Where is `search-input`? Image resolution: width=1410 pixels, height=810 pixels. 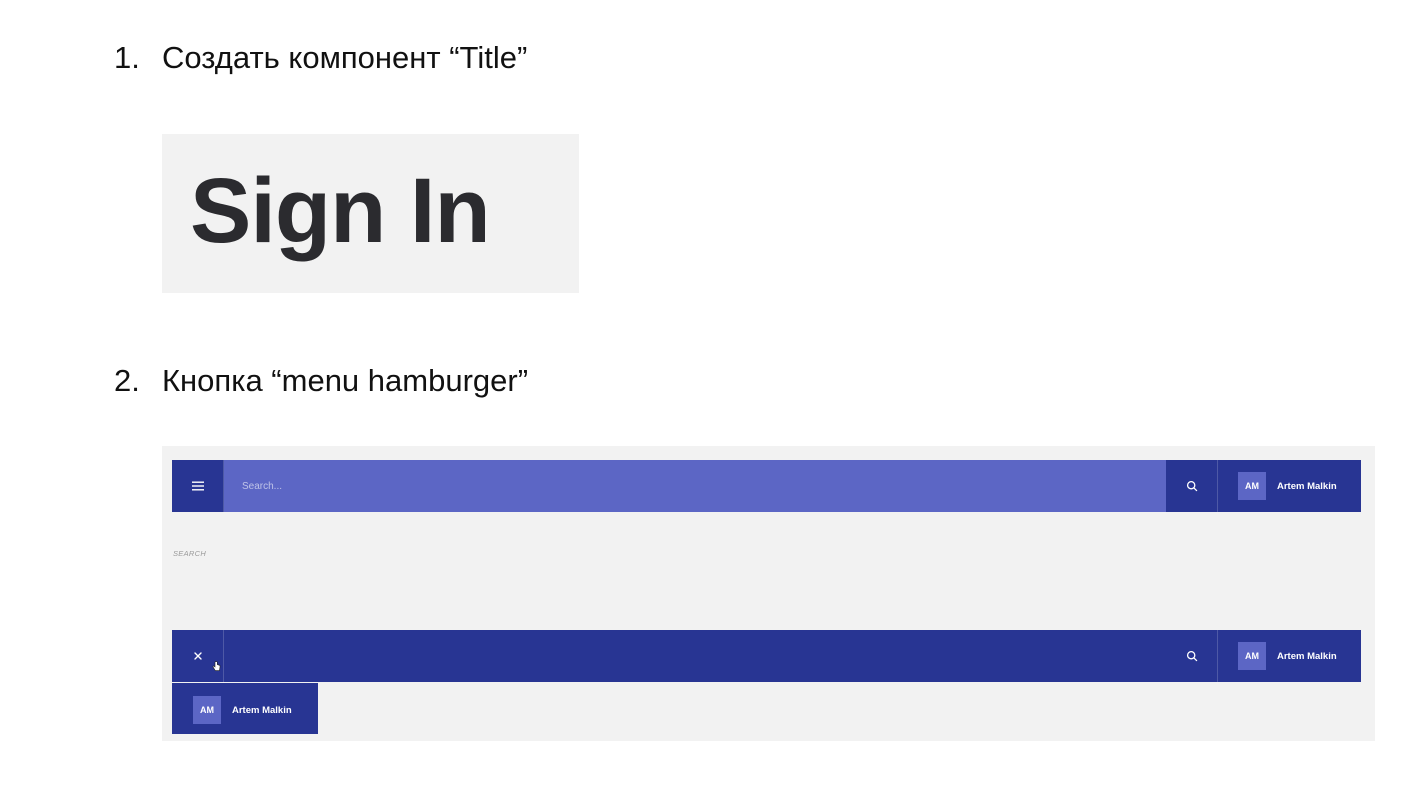 search-input is located at coordinates (664, 486).